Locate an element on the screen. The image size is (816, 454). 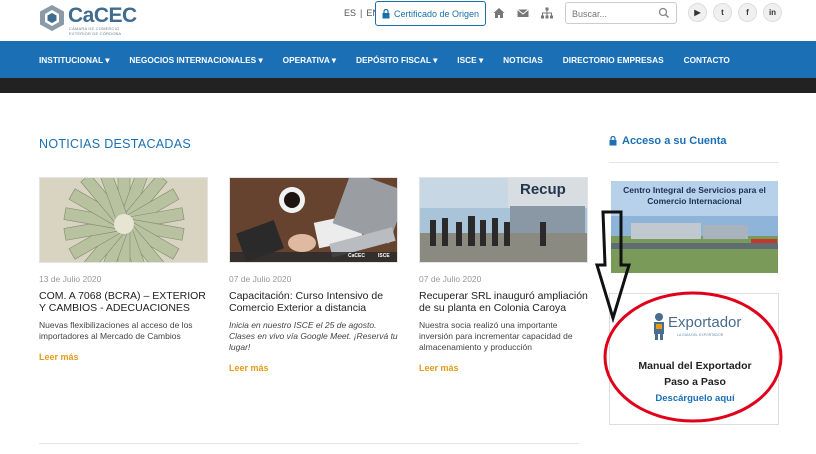
image-brand-isce: ISCE is located at coordinates (384, 256).